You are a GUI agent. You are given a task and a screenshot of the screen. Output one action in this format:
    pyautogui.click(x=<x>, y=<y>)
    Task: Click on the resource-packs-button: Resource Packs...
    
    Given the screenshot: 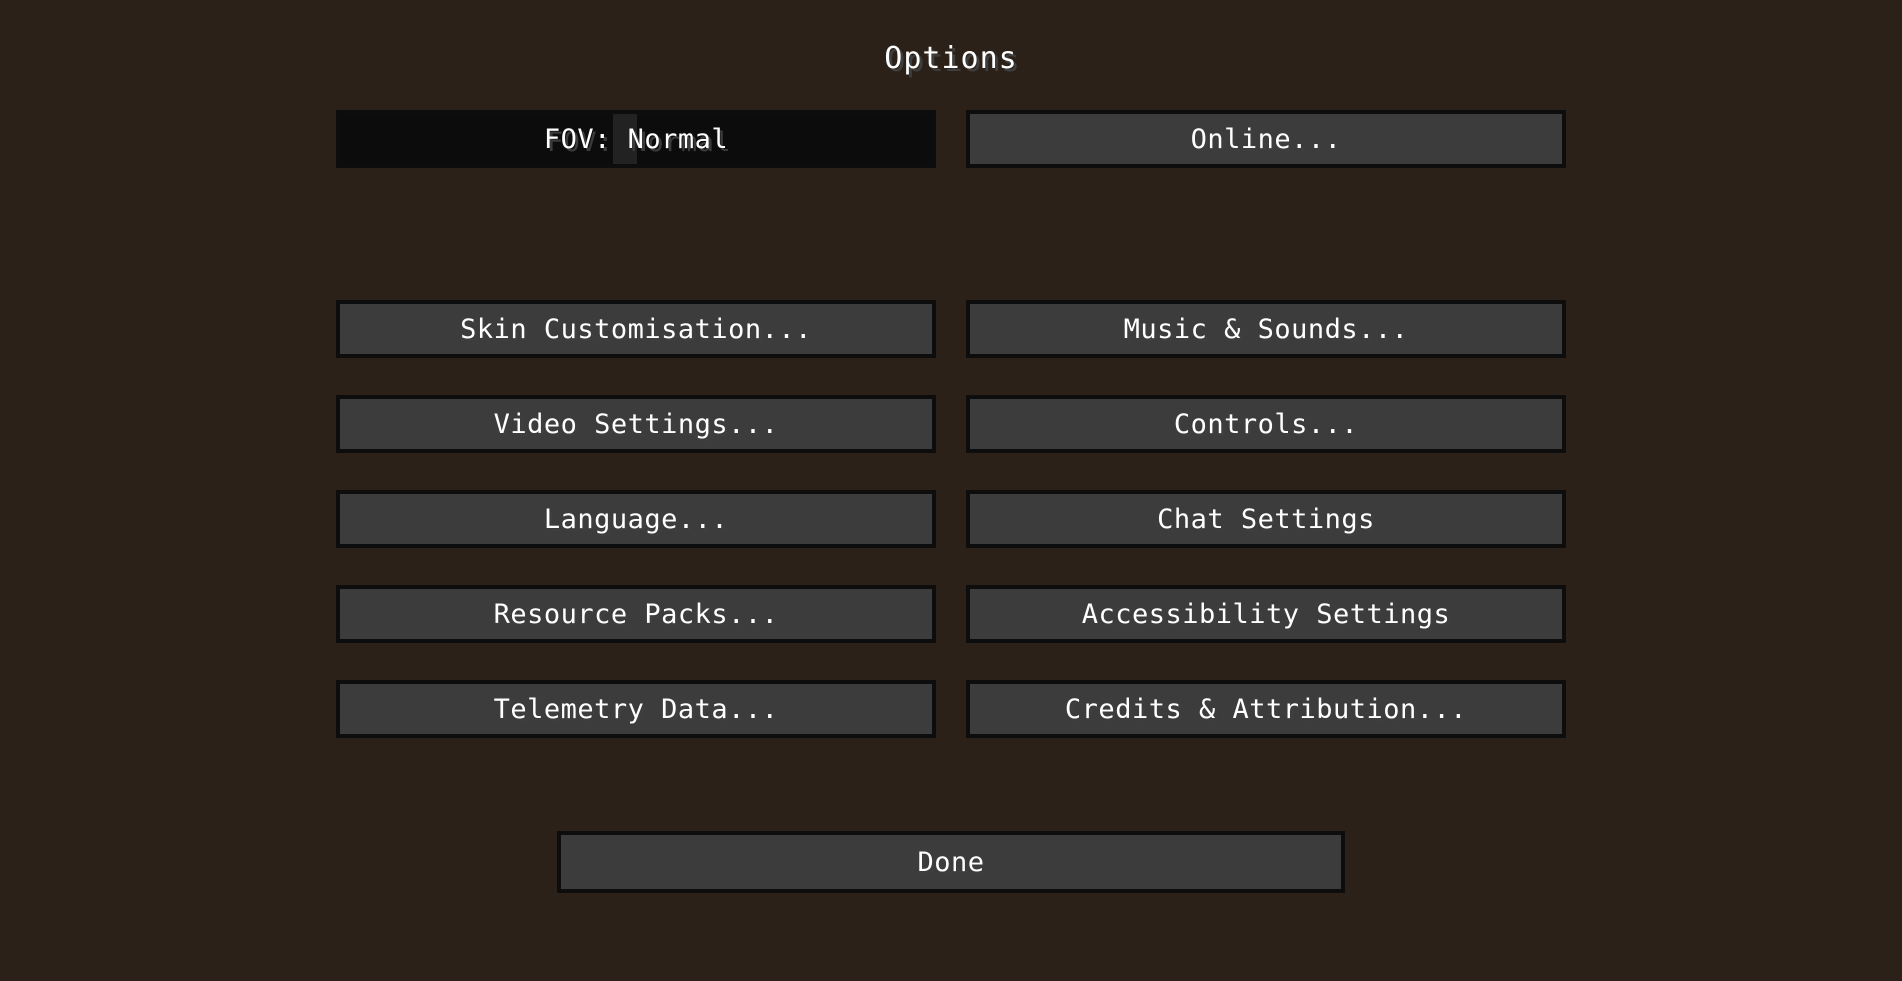 What is the action you would take?
    pyautogui.click(x=636, y=614)
    